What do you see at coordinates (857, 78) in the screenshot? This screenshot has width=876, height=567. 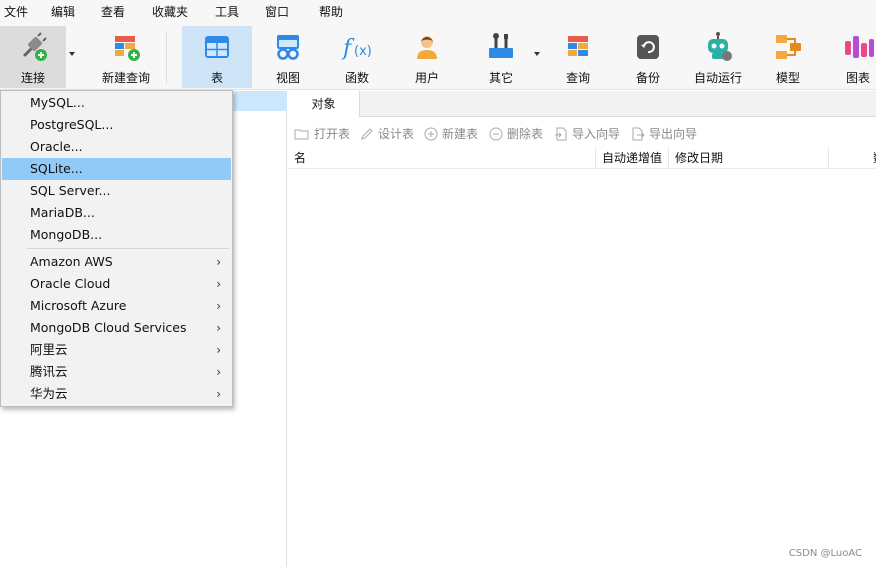 I see `chart-label: 图表` at bounding box center [857, 78].